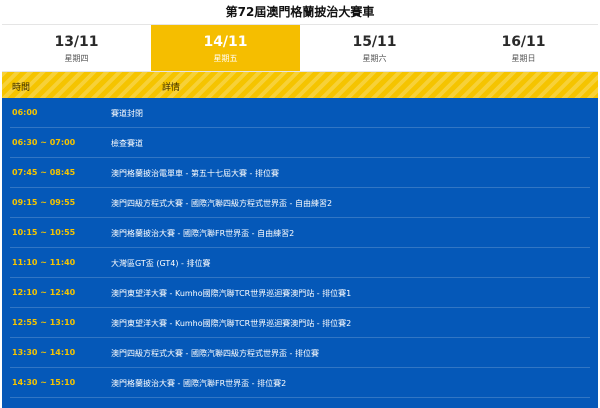  Describe the element at coordinates (44, 352) in the screenshot. I see `schedule-time: 13:30 ~ 14:10` at that location.